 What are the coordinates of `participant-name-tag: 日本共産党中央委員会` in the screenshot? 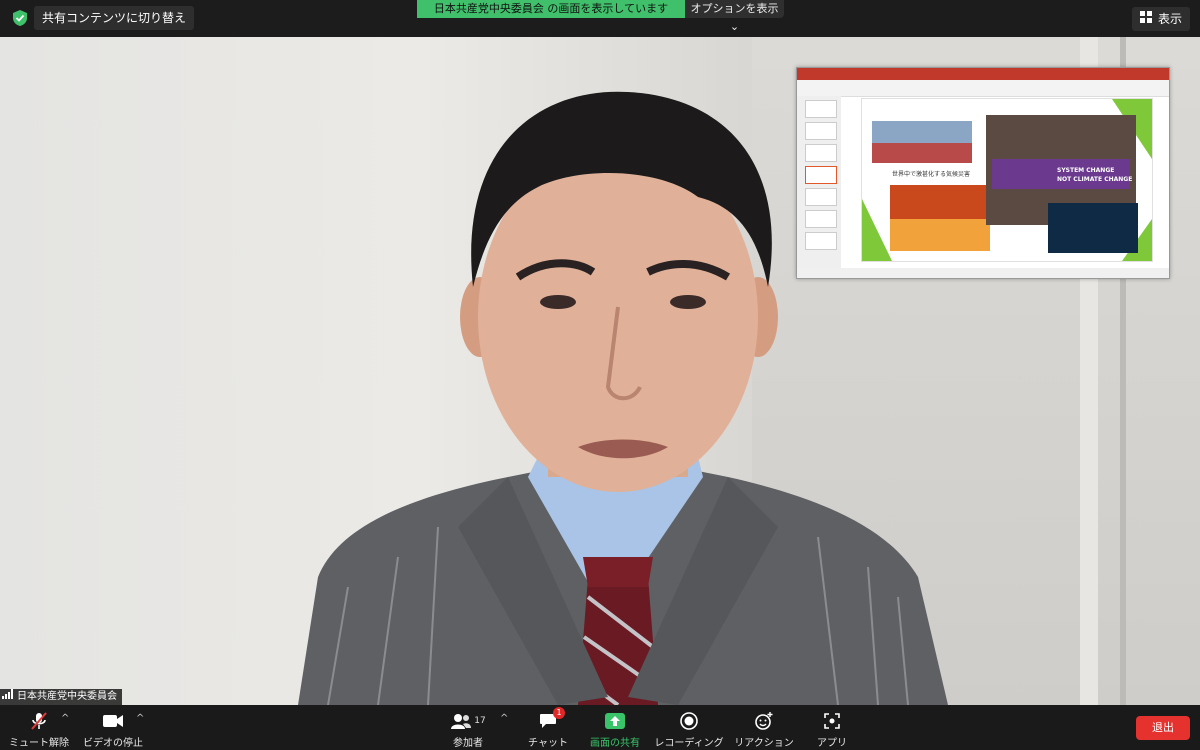 It's located at (61, 697).